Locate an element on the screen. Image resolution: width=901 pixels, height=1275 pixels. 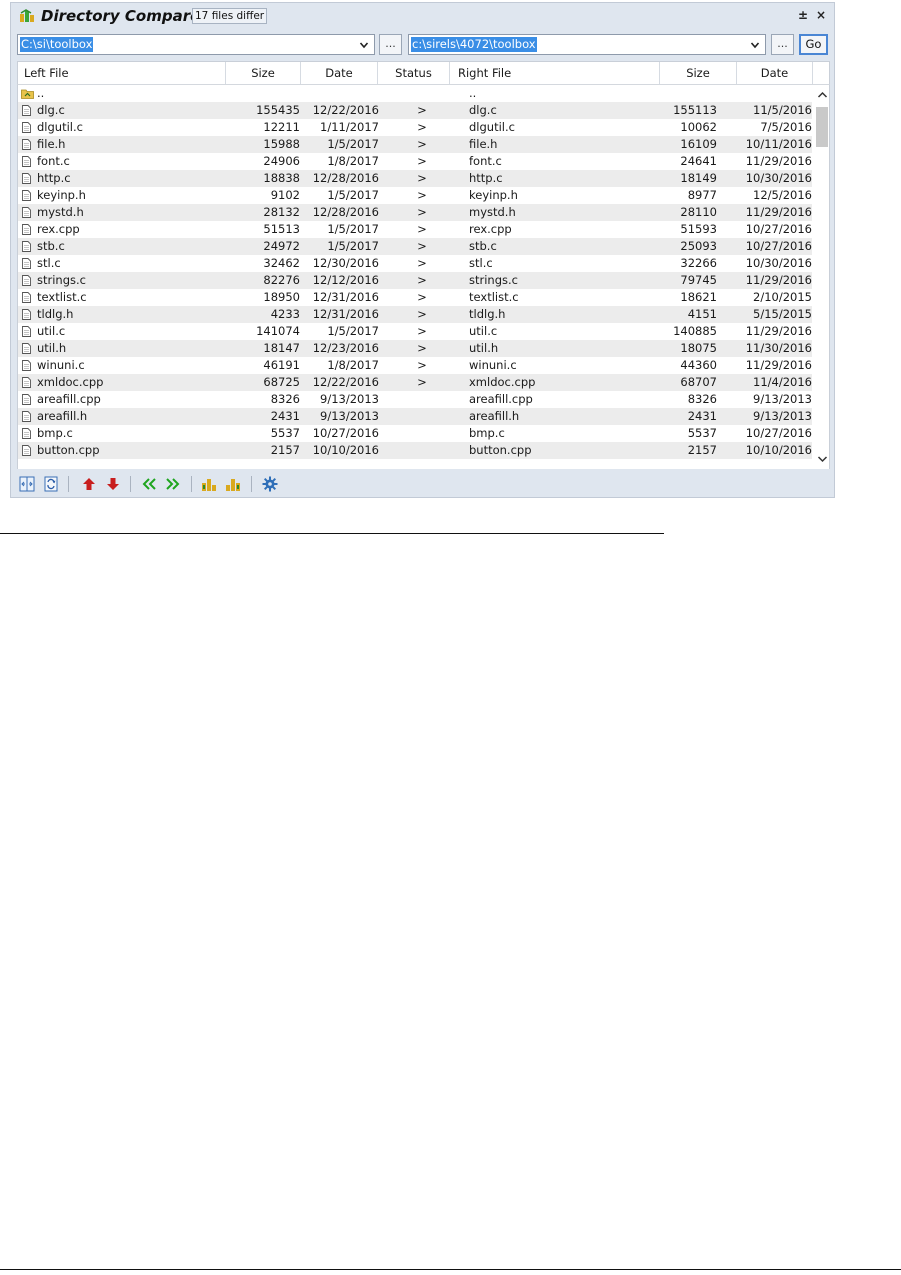
right-file-date: 10/10/2016 is located at coordinates (778, 450).